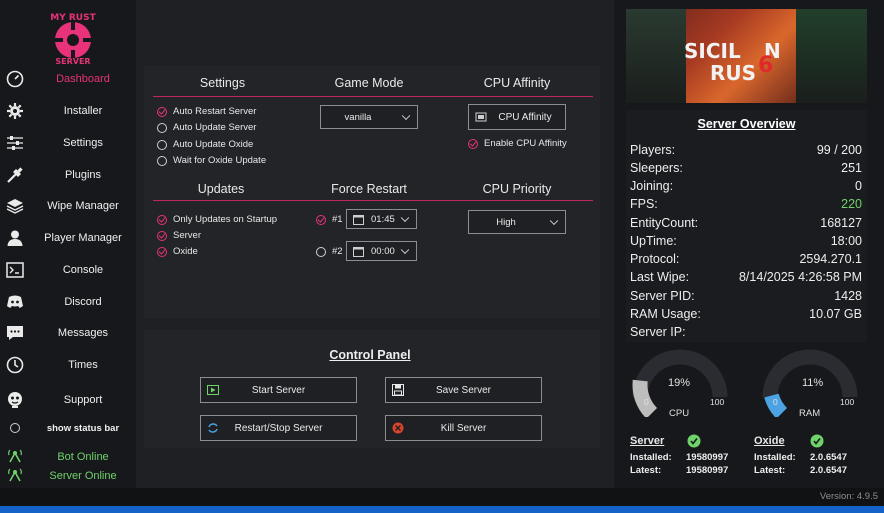  What do you see at coordinates (83, 238) in the screenshot?
I see `sidebar-item-label: Player Manager` at bounding box center [83, 238].